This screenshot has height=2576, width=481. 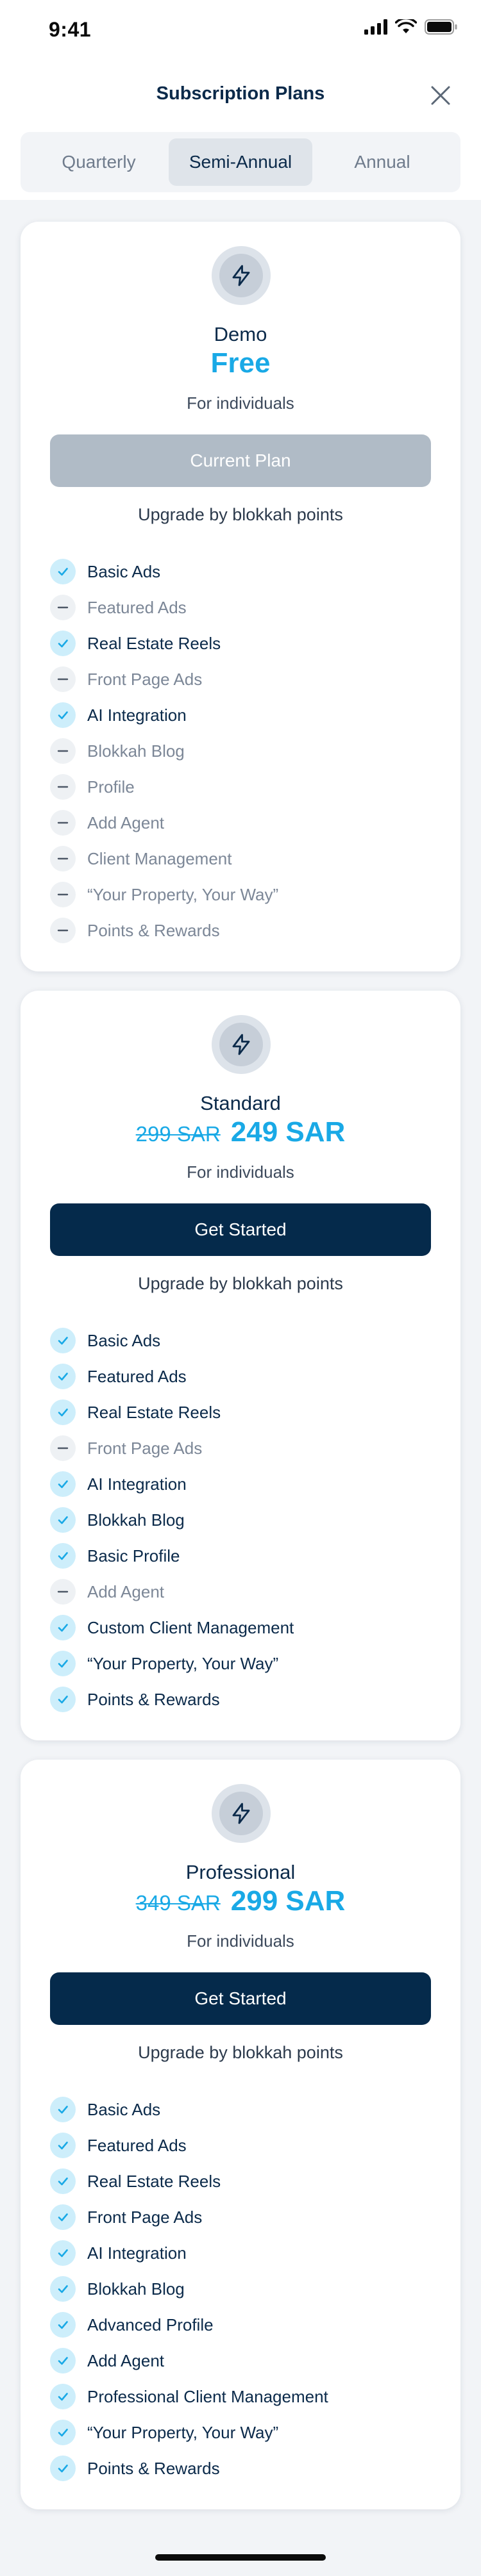 What do you see at coordinates (242, 2432) in the screenshot?
I see `feature-item: “Your Property, Your Way”` at bounding box center [242, 2432].